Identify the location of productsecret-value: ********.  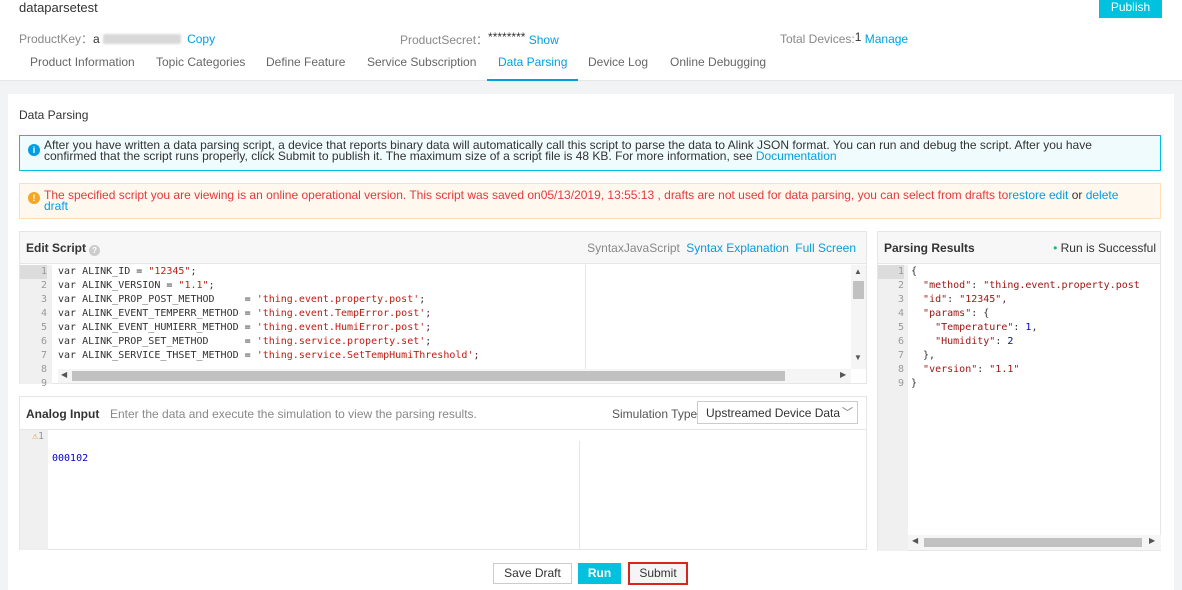
(507, 37).